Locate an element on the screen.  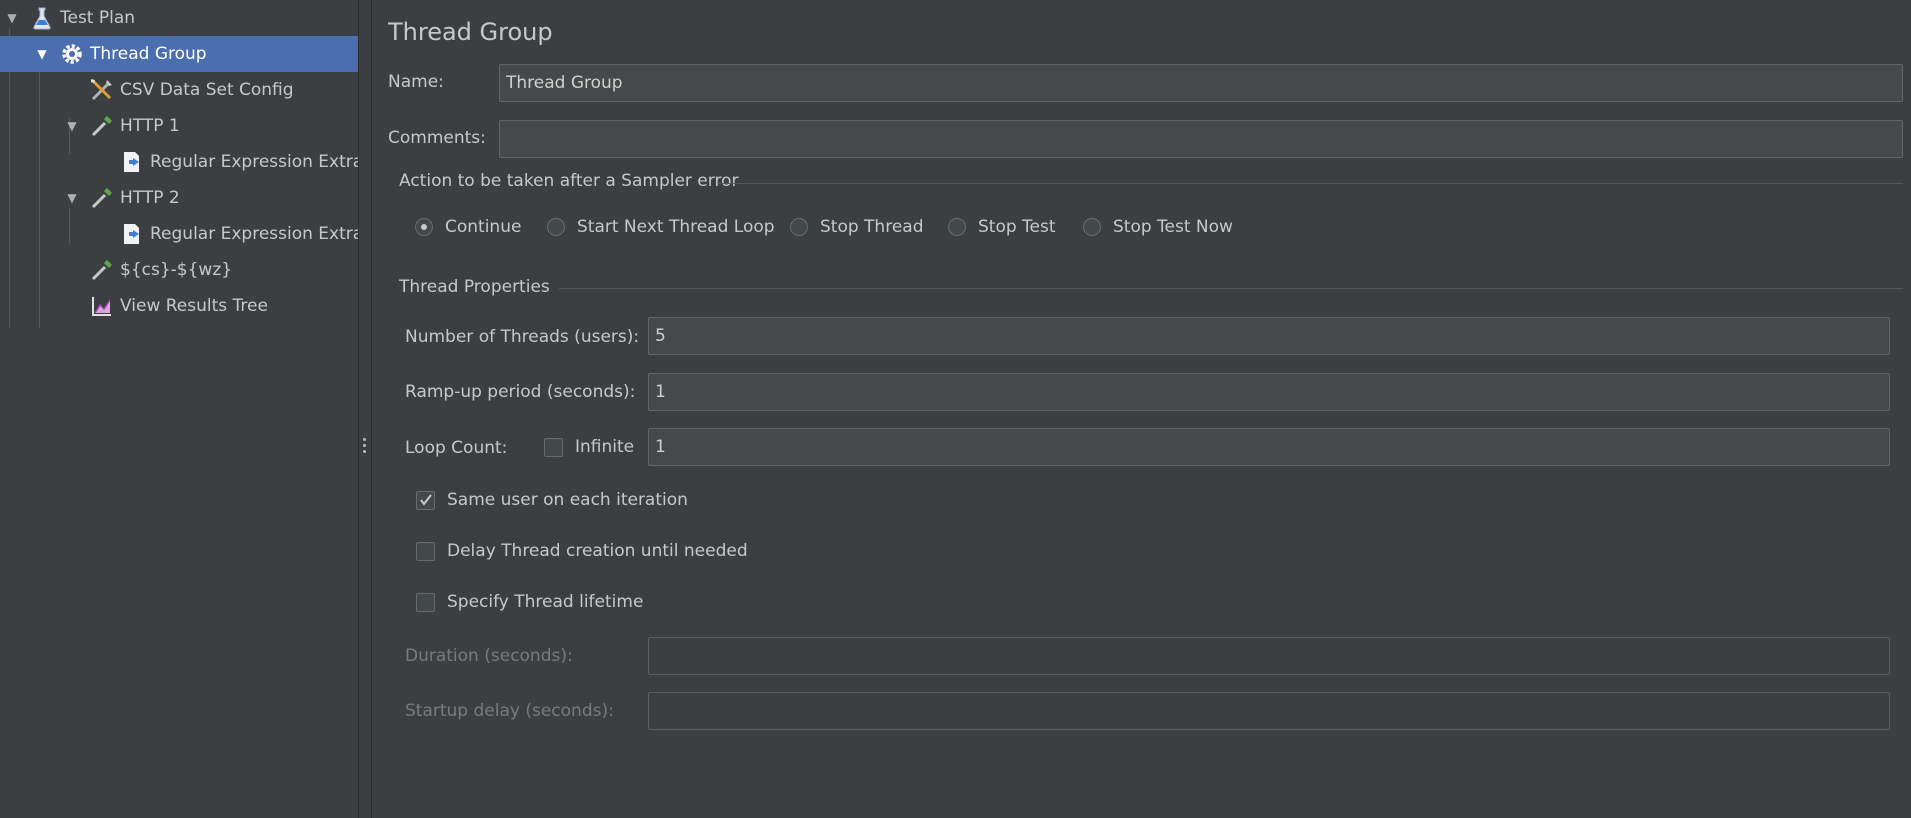
radio-stop-thread: Stop Thread is located at coordinates (857, 227).